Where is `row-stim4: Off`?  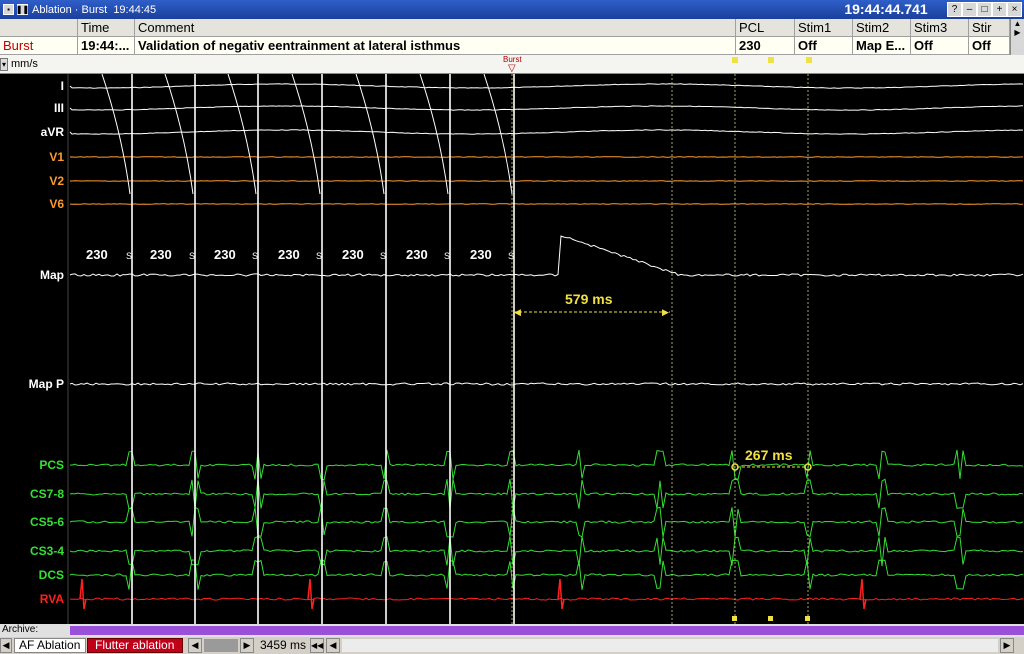
row-stim4: Off is located at coordinates (989, 46).